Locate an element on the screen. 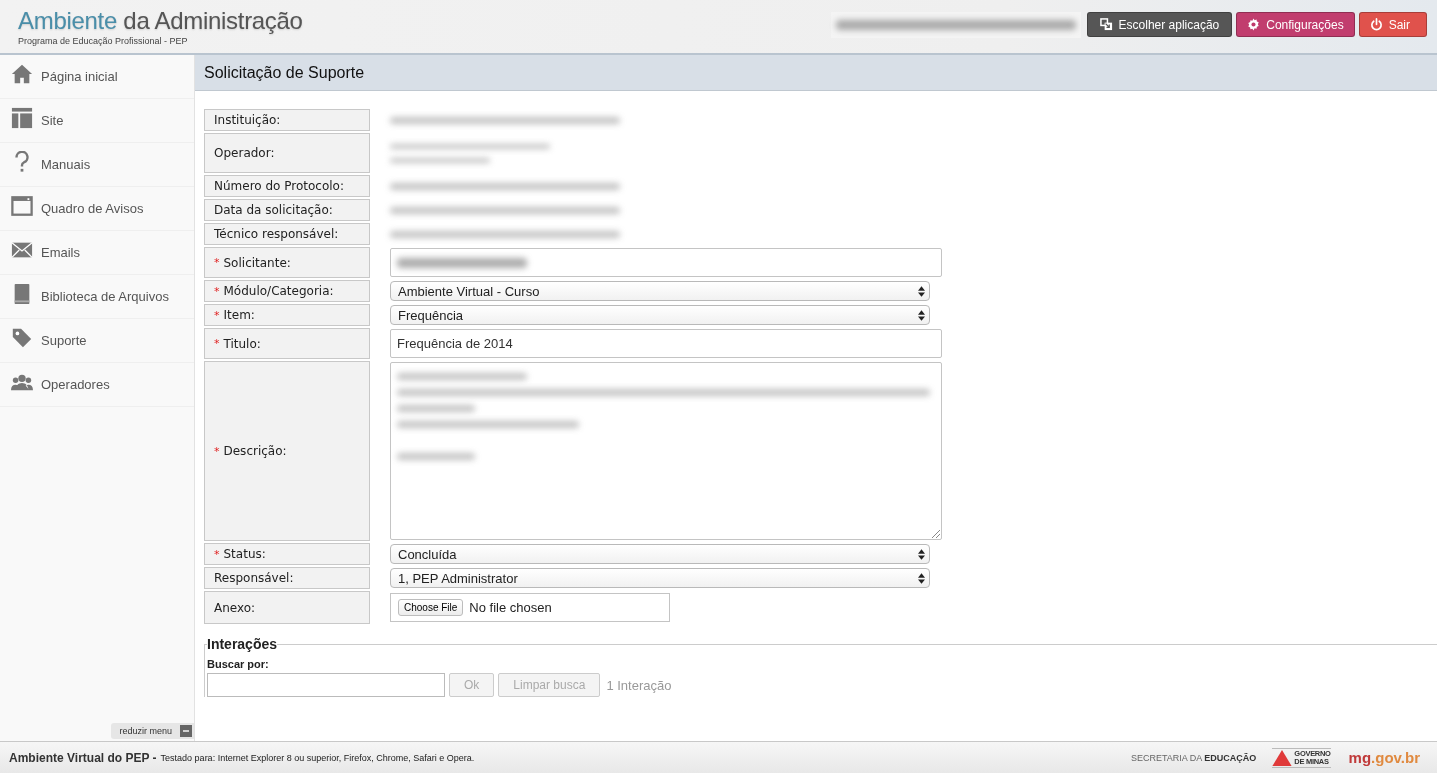  secretaria-logo: SECRETARIA DA EDUCAÇÃO is located at coordinates (1194, 757).